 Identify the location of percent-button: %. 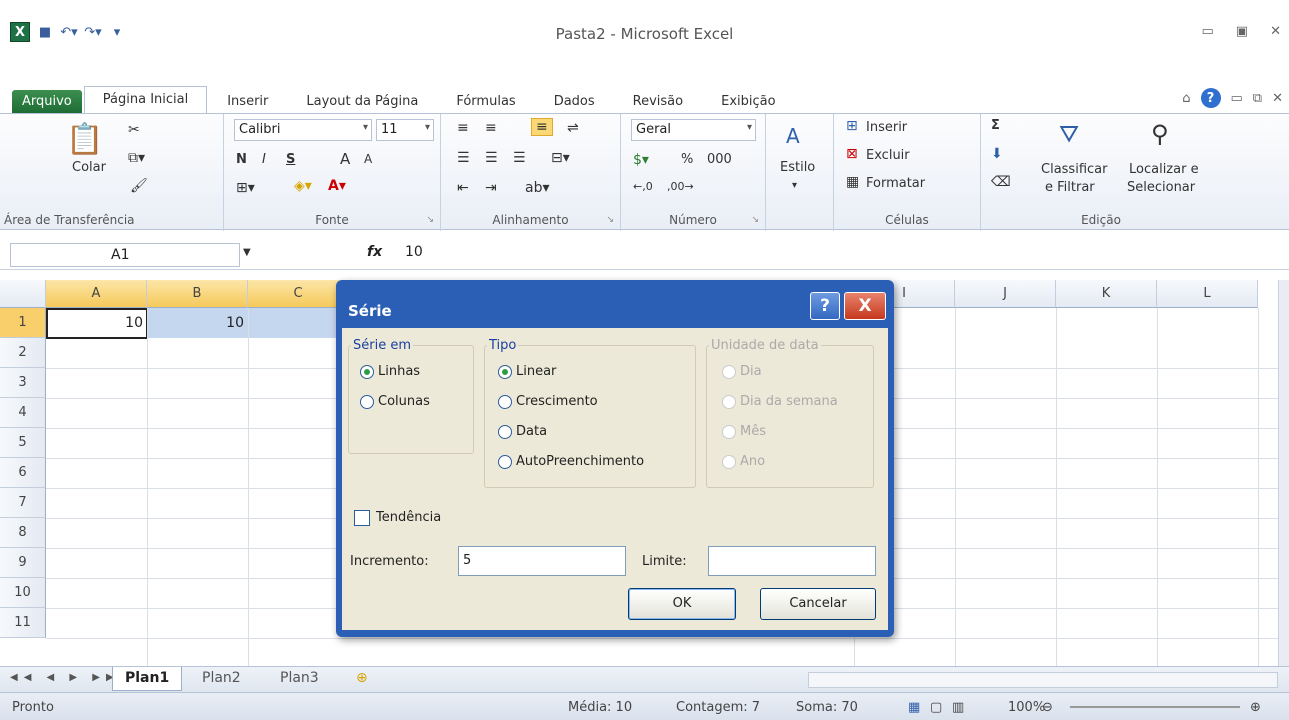
(687, 159).